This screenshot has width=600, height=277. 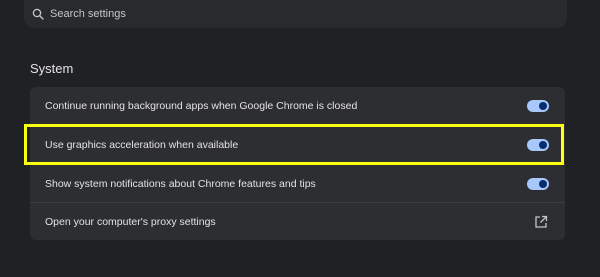 What do you see at coordinates (297, 144) in the screenshot?
I see `setting-row-graphics-acceleration: Use graphics acceleration when available` at bounding box center [297, 144].